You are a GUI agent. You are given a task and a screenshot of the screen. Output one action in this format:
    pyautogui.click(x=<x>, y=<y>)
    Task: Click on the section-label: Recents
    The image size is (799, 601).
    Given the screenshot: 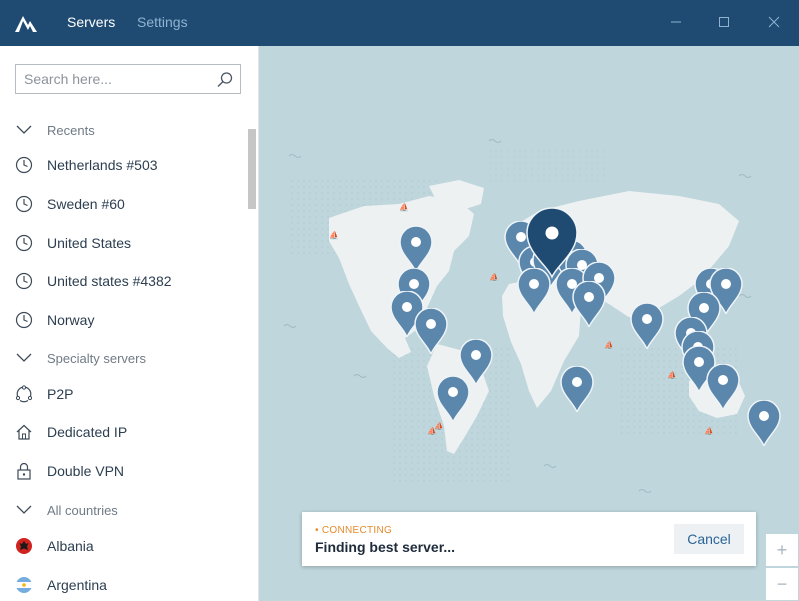 What is the action you would take?
    pyautogui.click(x=71, y=130)
    